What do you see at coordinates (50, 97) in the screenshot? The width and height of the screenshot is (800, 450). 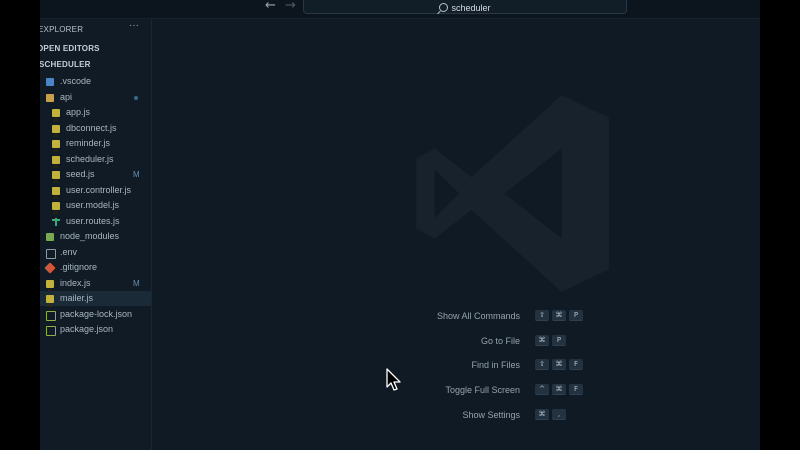 I see `folder-open-icon` at bounding box center [50, 97].